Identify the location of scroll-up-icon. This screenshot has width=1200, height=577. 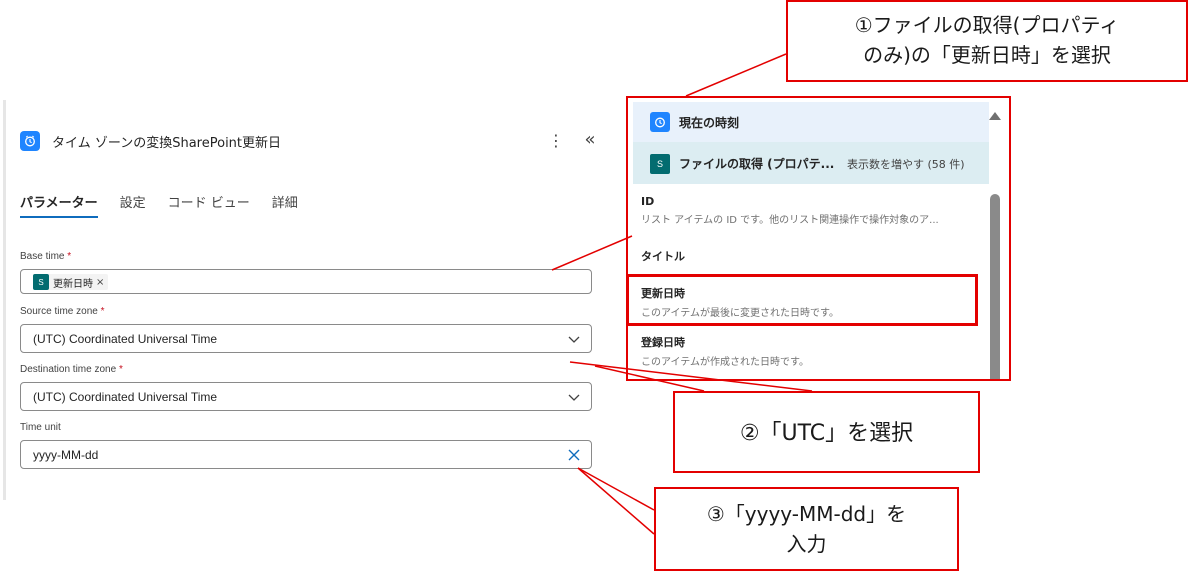
(995, 116).